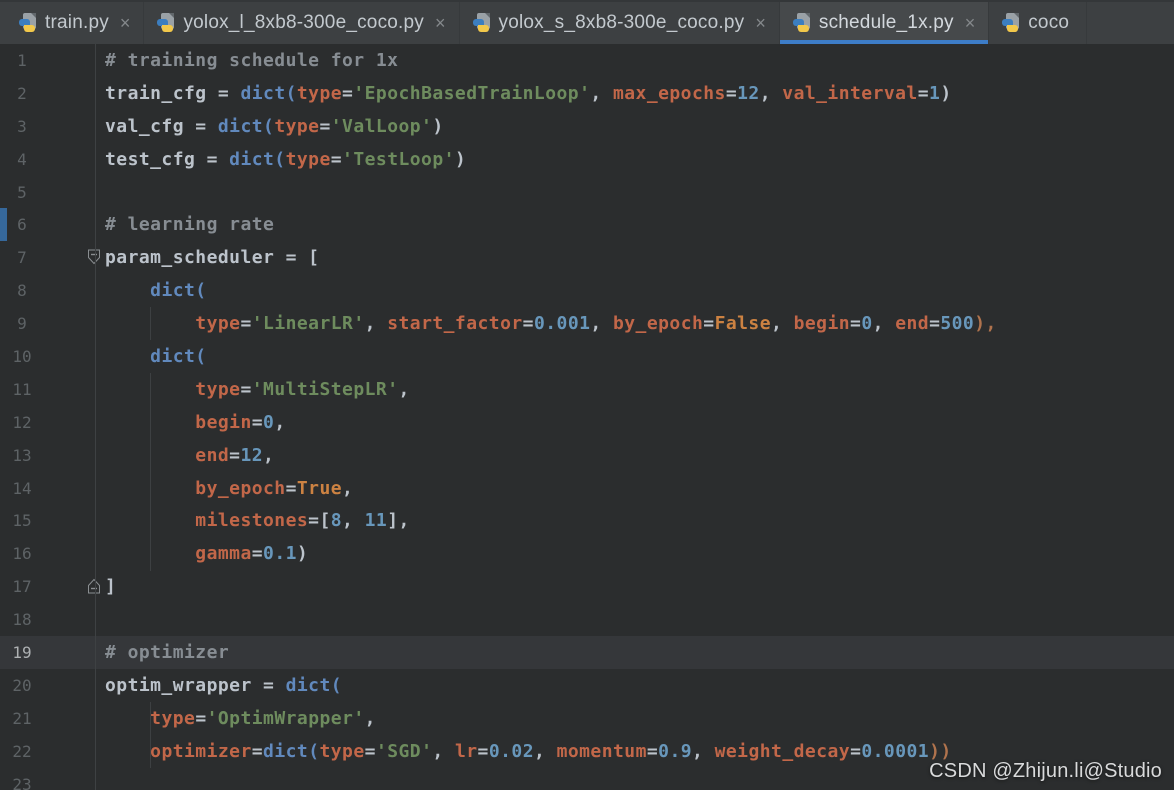  What do you see at coordinates (22, 652) in the screenshot?
I see `line-number: 19` at bounding box center [22, 652].